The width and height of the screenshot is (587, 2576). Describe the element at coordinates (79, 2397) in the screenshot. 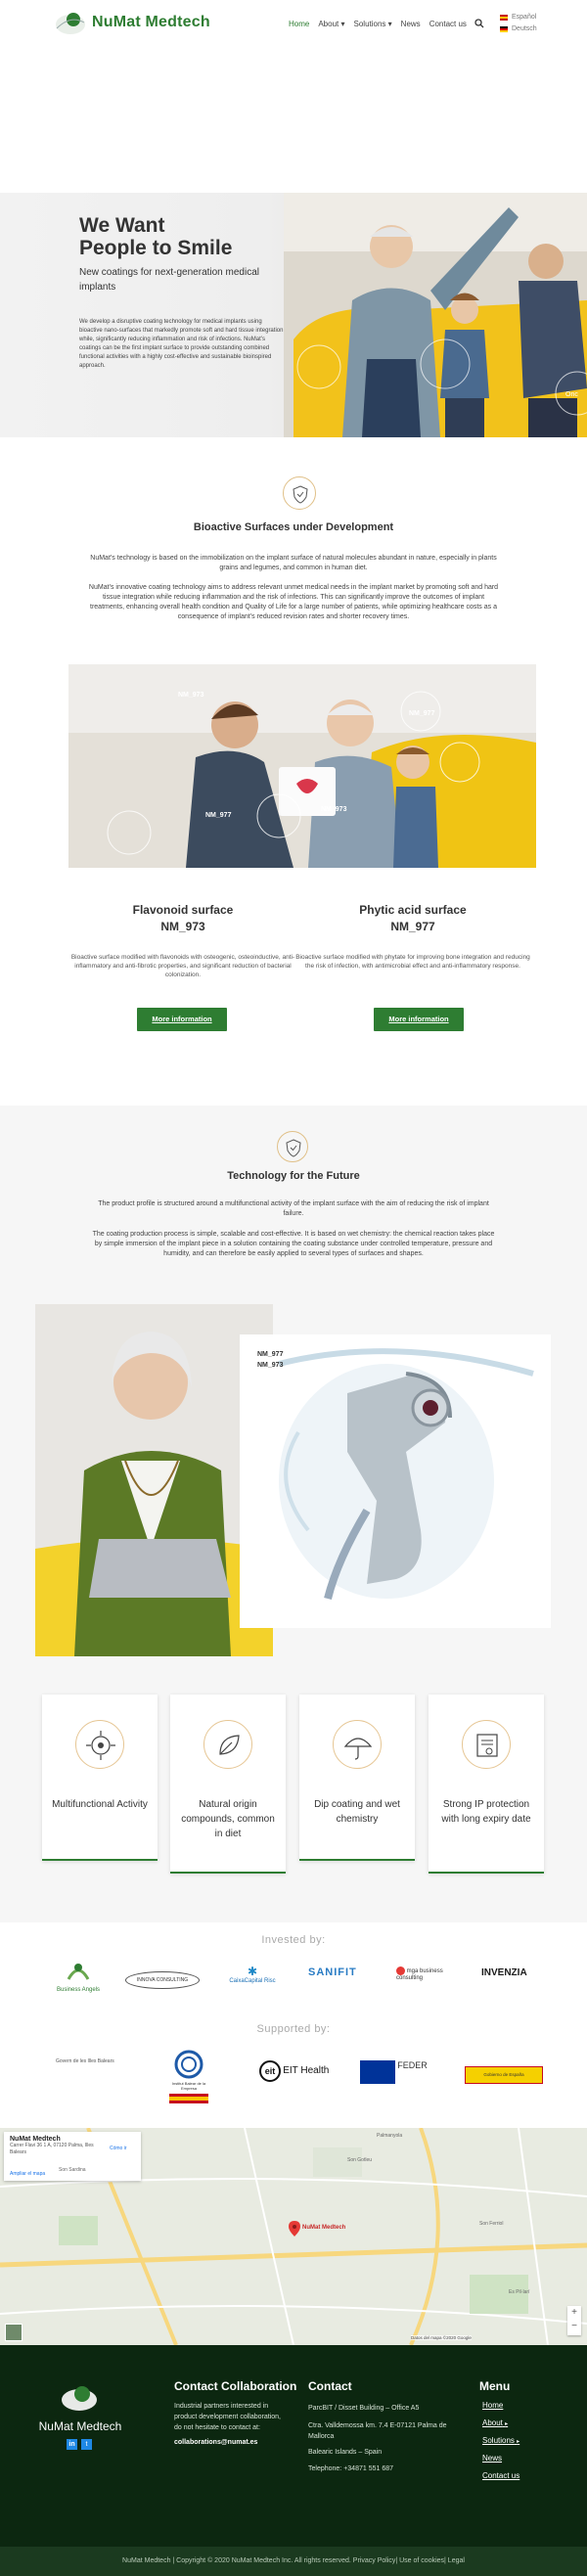

I see `footer-logo-icon` at that location.